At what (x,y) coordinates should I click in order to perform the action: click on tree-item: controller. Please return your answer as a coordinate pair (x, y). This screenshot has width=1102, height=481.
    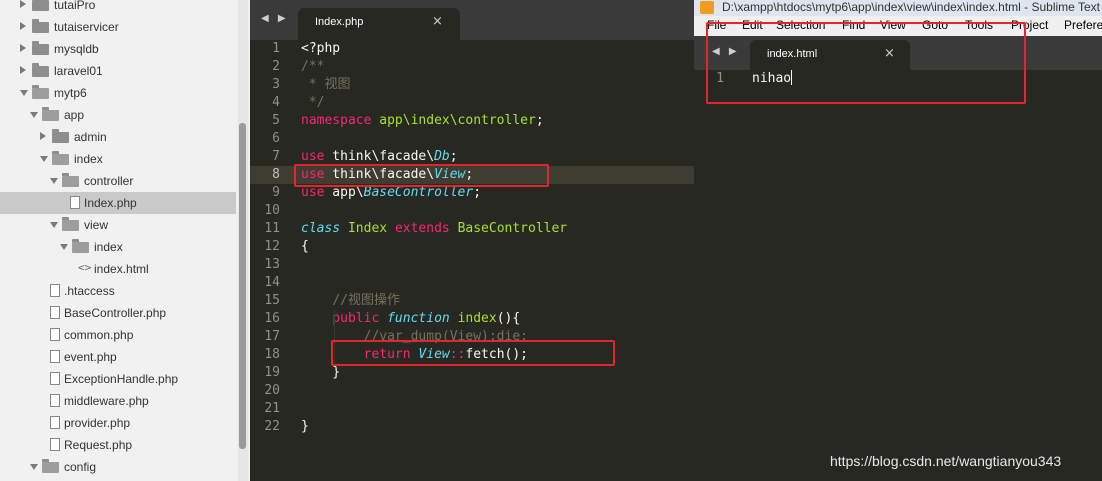
    Looking at the image, I should click on (118, 181).